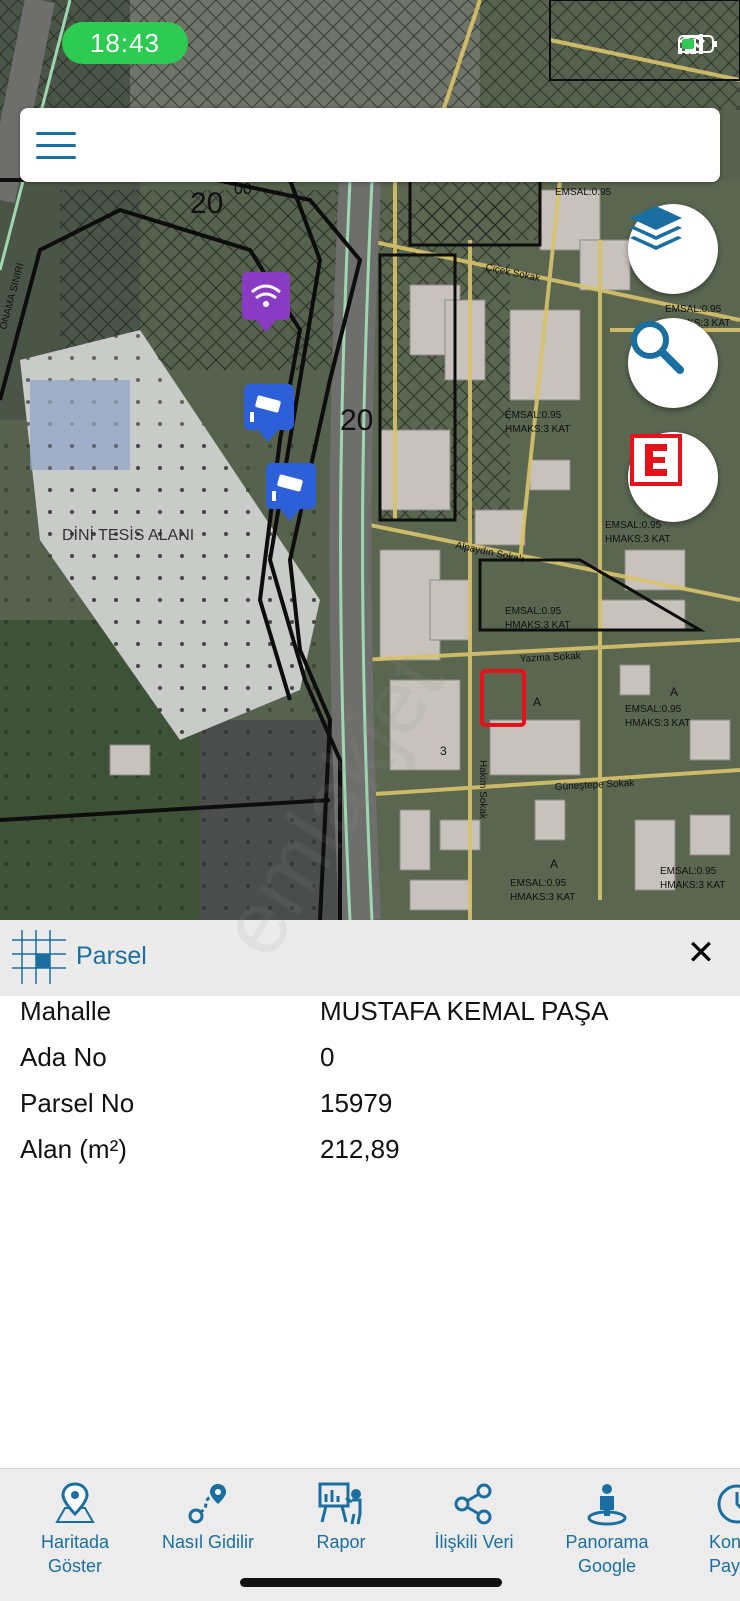  I want to click on info-row-mahalle: Mahalle MUSTAFA KEMAL PAŞA, so click(370, 1018).